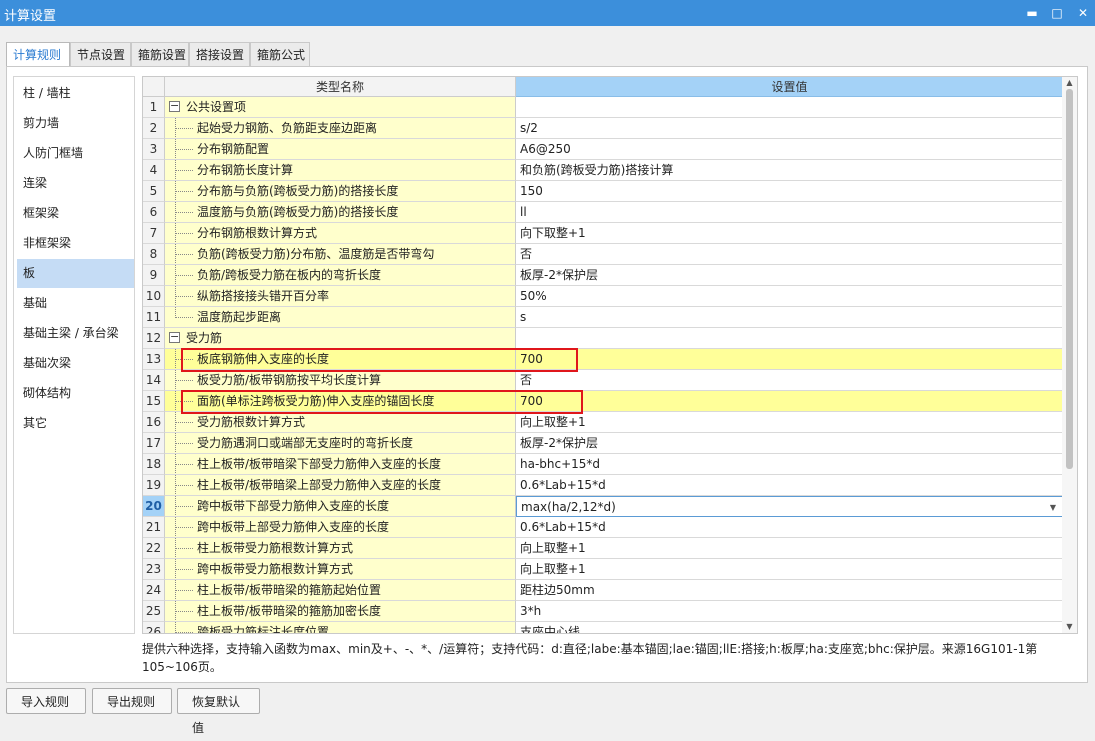 This screenshot has height=741, width=1095. What do you see at coordinates (75, 93) in the screenshot?
I see `category-item: 柱 / 墙柱` at bounding box center [75, 93].